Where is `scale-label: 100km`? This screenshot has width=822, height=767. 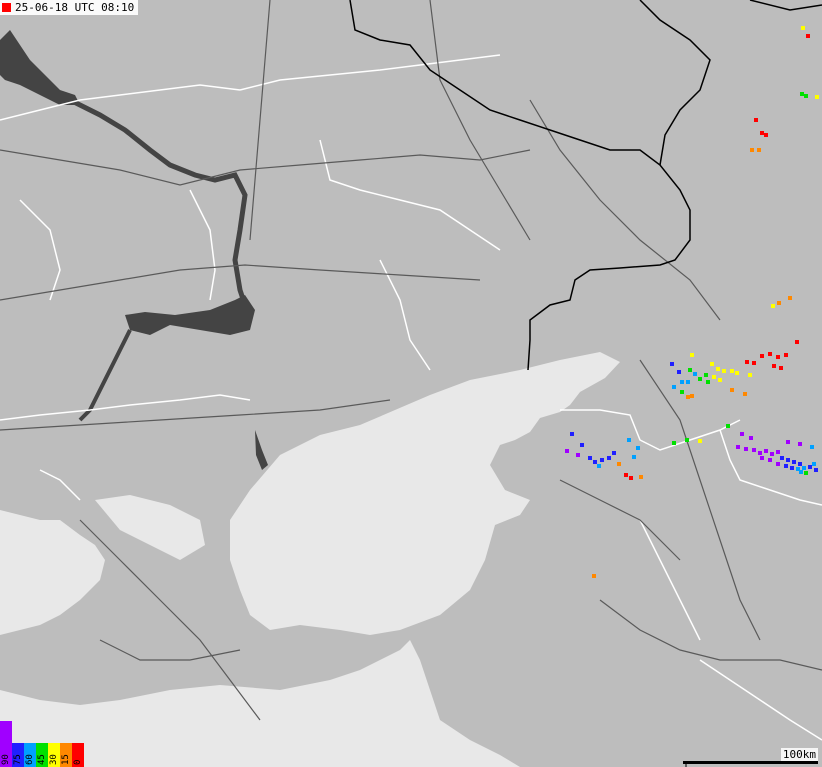
scale-label: 100km is located at coordinates (799, 754).